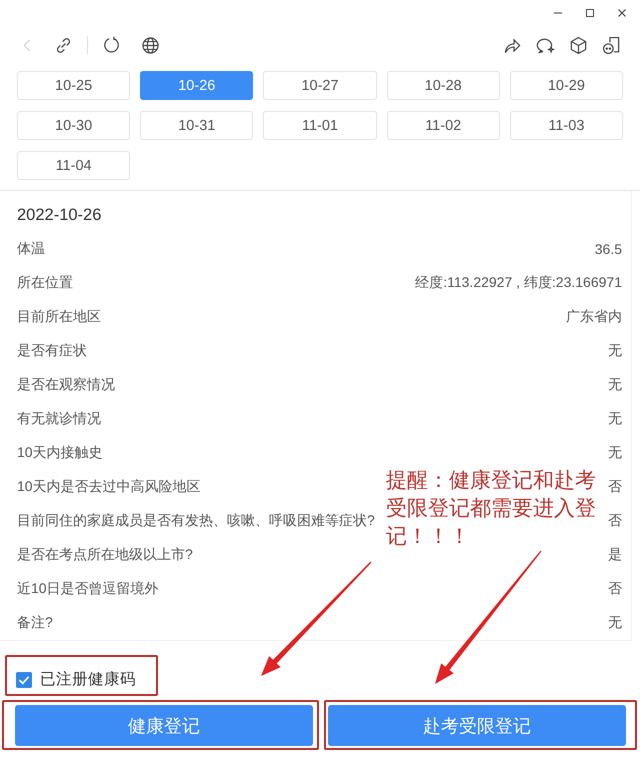 The height and width of the screenshot is (761, 640). Describe the element at coordinates (594, 317) in the screenshot. I see `field-value: 广东省内` at that location.